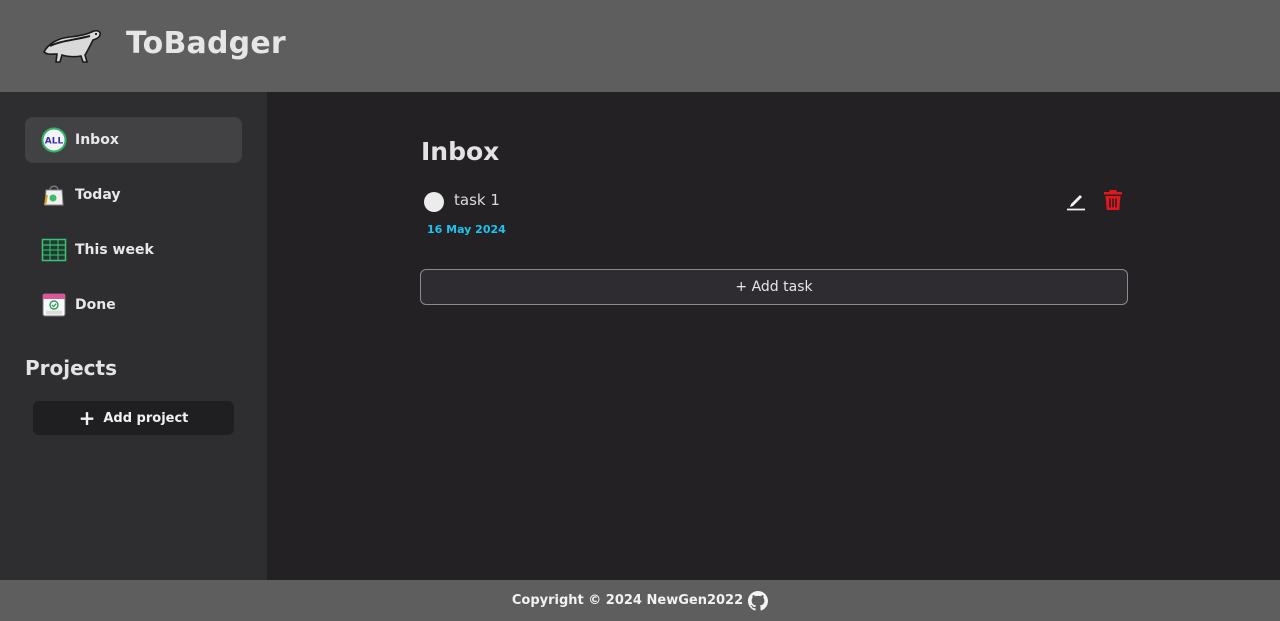 The width and height of the screenshot is (1280, 621). I want to click on add-project-button: + Add project, so click(133, 418).